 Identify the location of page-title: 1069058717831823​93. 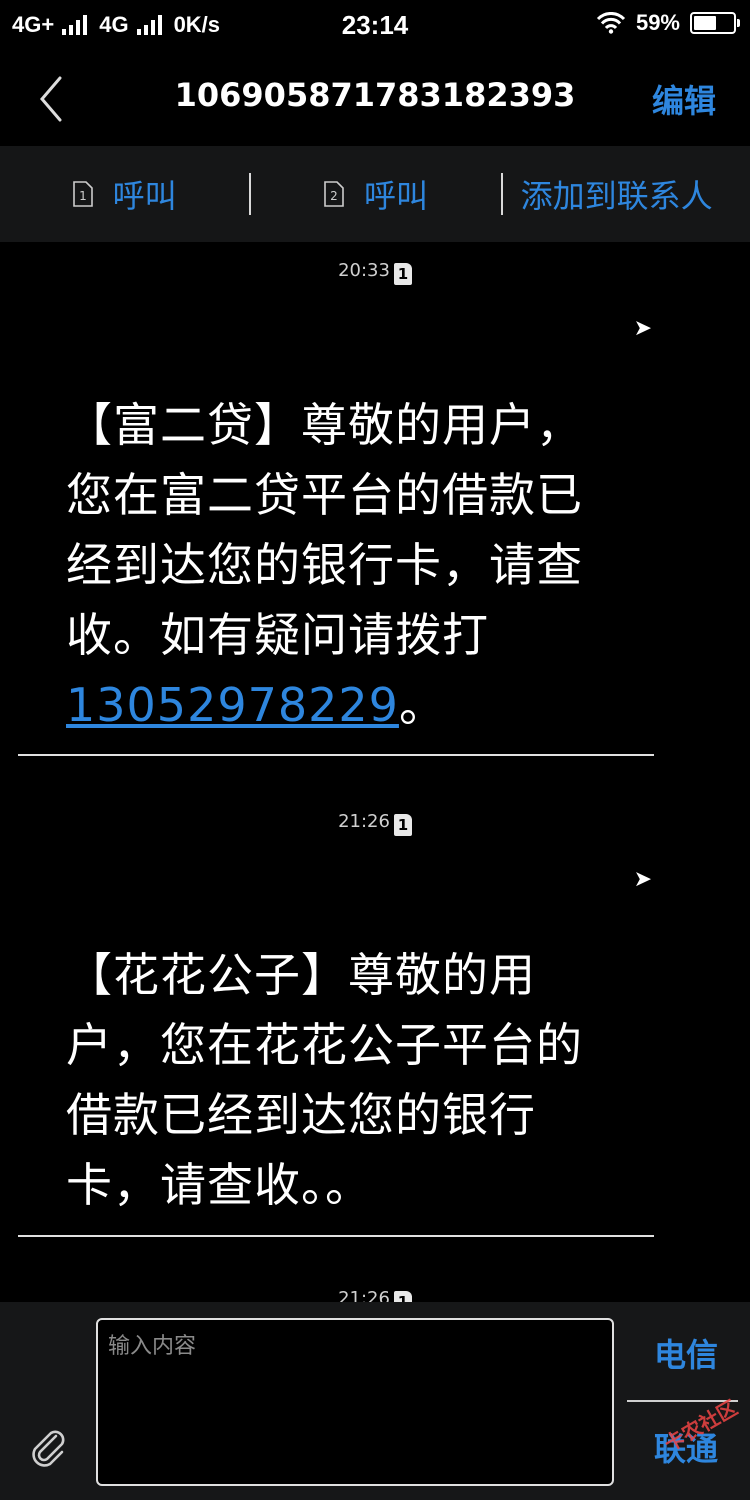
(375, 95).